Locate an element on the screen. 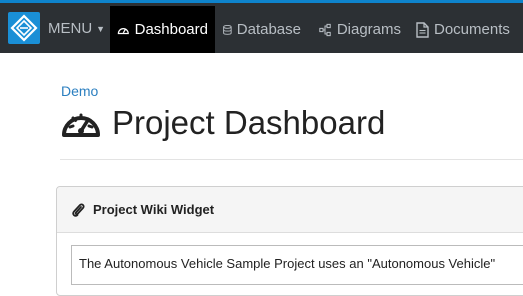  nav-documents-label: Documents is located at coordinates (472, 29).